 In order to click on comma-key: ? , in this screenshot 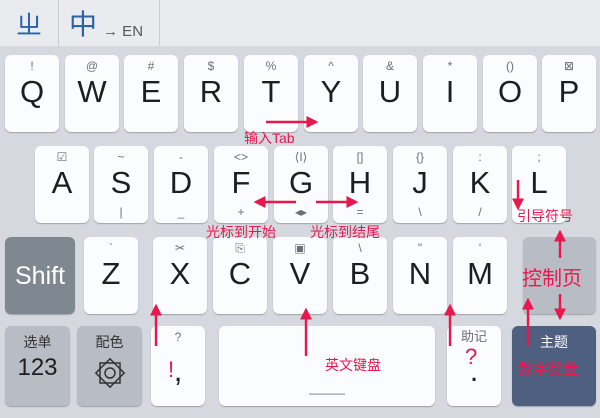, I will do `click(178, 366)`.